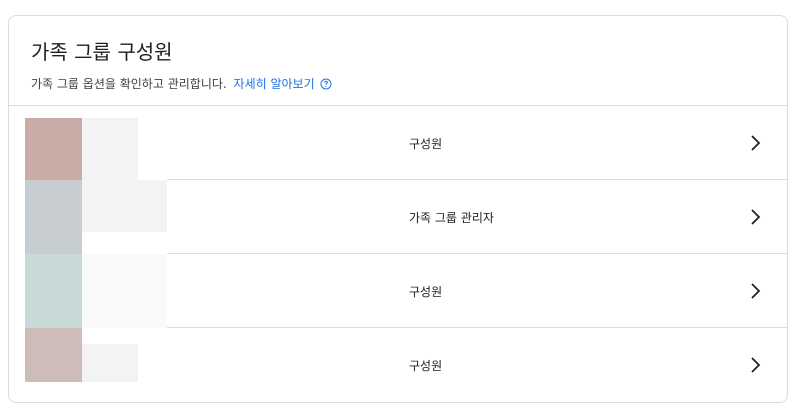 The width and height of the screenshot is (800, 412). I want to click on subtitle: 가족 그룹 옵션을 확인하고 관리합니다. 자세히 알아보기, so click(398, 84).